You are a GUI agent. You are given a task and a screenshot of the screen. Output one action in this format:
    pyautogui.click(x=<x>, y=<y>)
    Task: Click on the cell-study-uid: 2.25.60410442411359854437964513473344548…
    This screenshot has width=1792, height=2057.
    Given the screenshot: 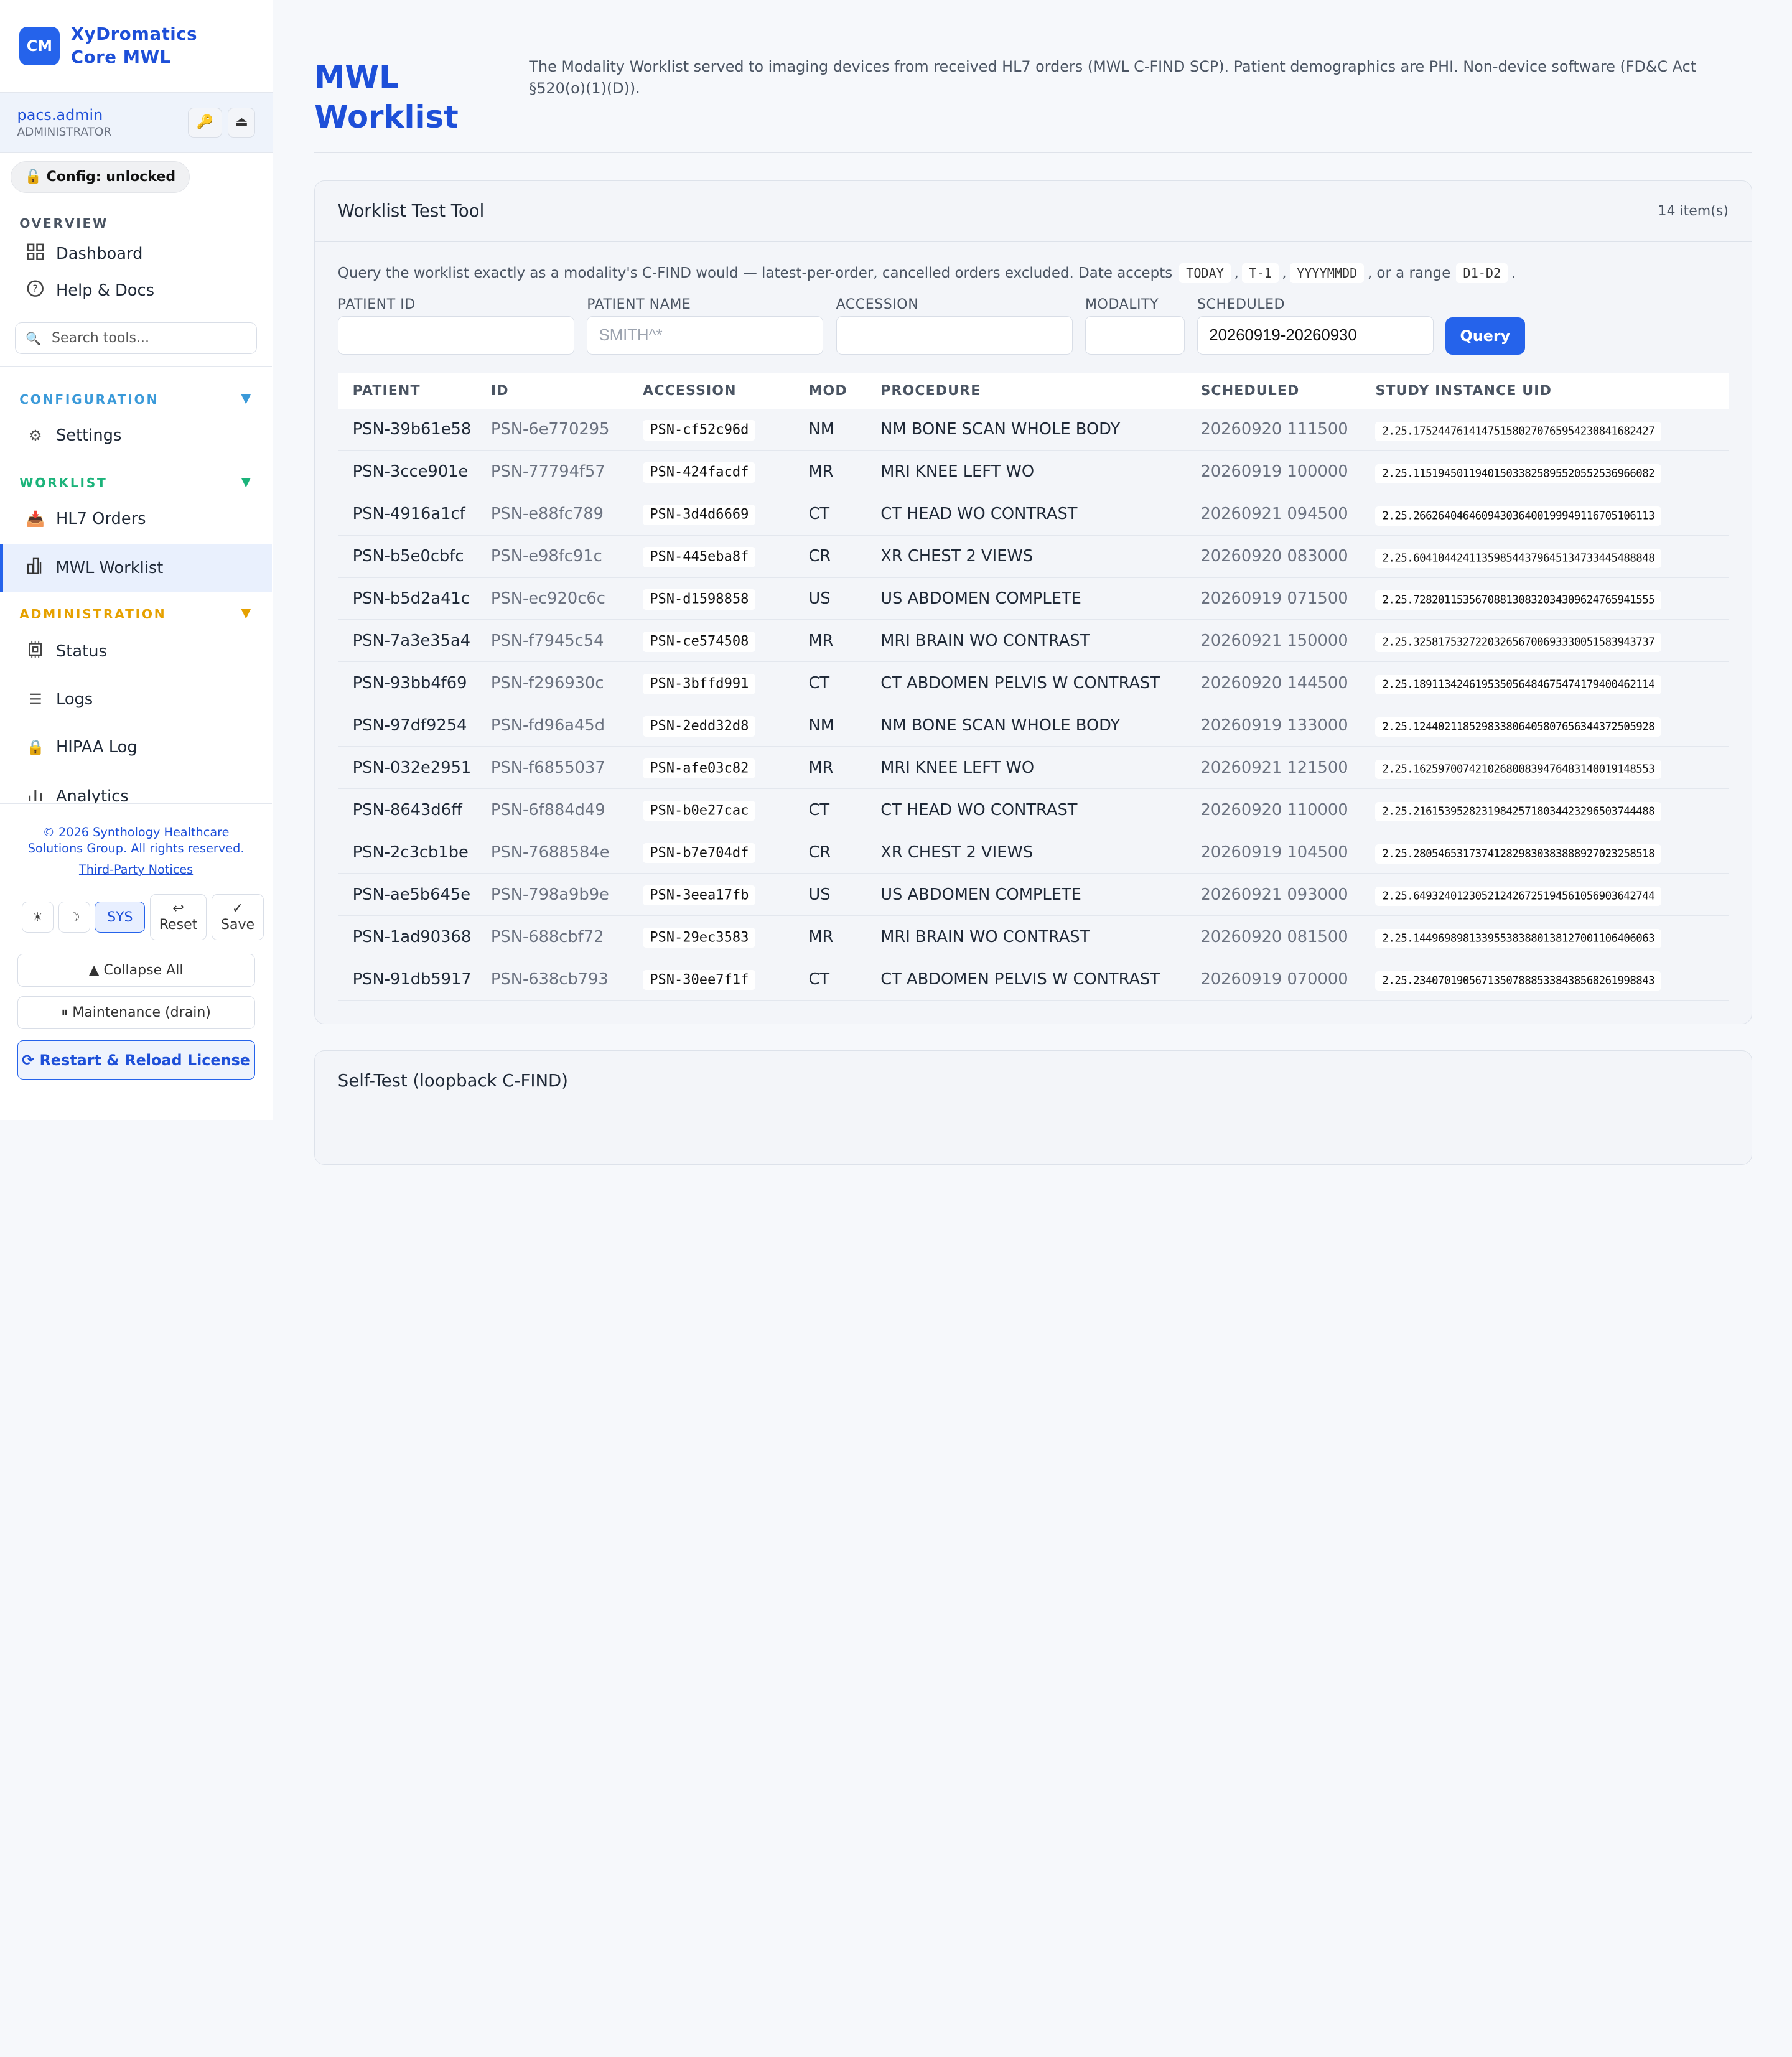 What is the action you would take?
    pyautogui.click(x=1552, y=557)
    